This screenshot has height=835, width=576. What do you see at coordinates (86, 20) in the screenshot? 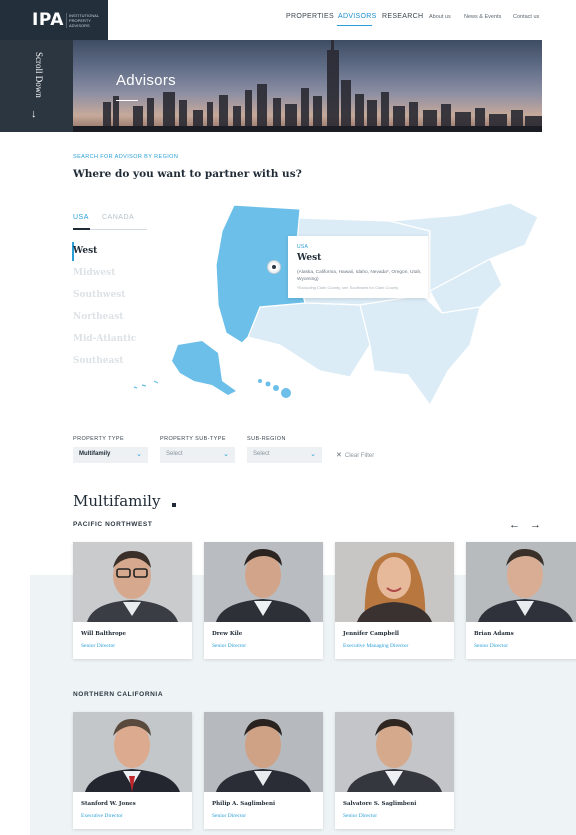
I see `logo-subtext: INSTITUTIONAL PROPERTY ADVISORS` at bounding box center [86, 20].